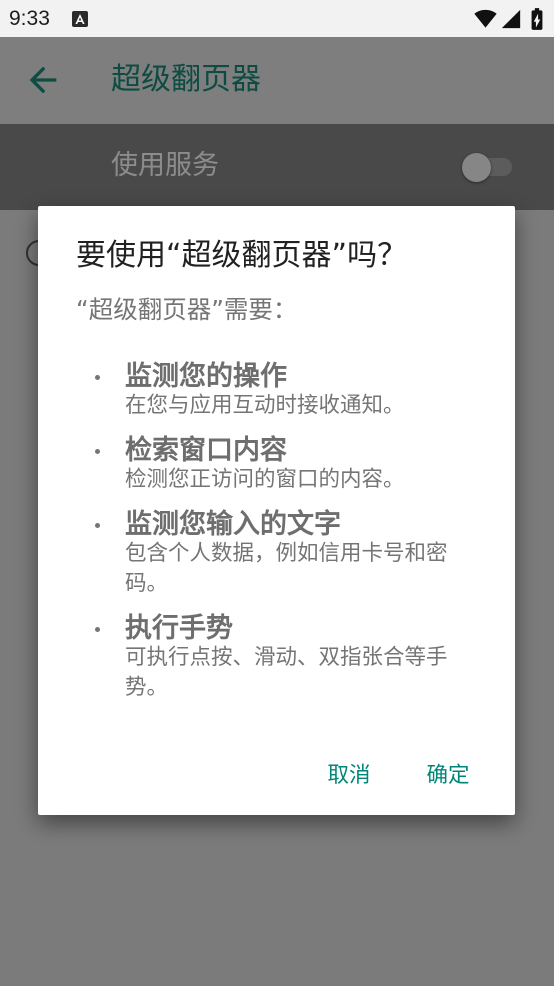  I want to click on signal-icon, so click(511, 19).